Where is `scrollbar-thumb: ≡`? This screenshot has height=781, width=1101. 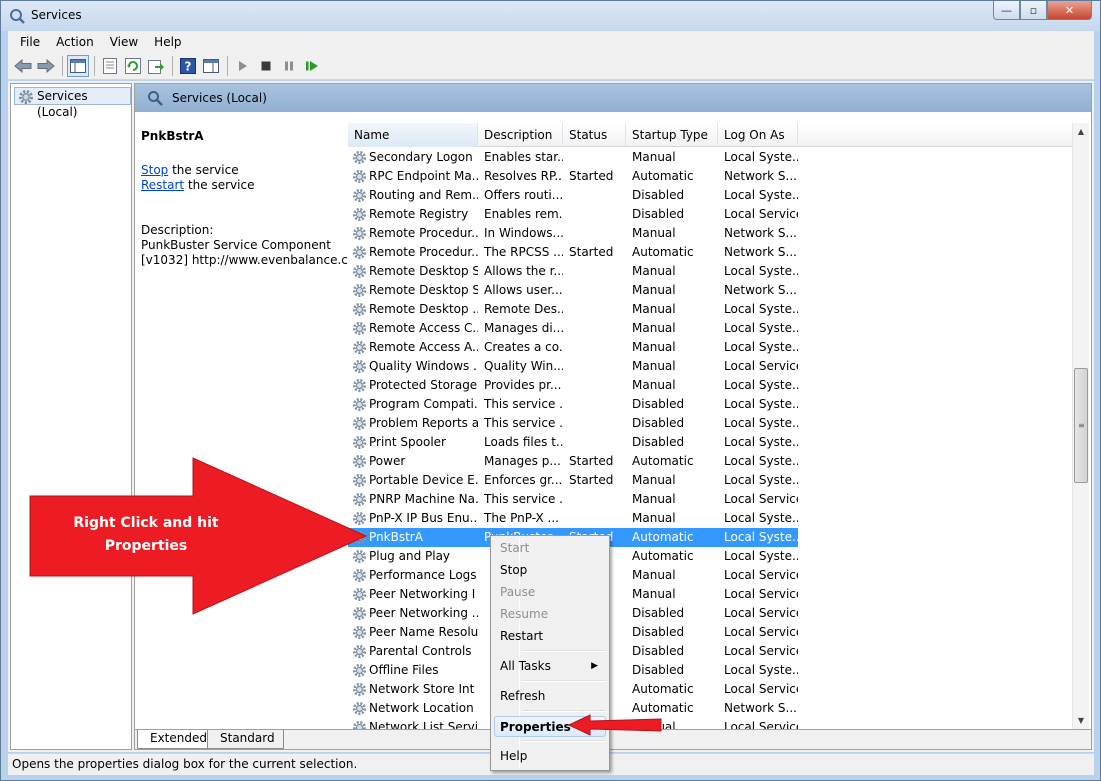 scrollbar-thumb: ≡ is located at coordinates (1081, 425).